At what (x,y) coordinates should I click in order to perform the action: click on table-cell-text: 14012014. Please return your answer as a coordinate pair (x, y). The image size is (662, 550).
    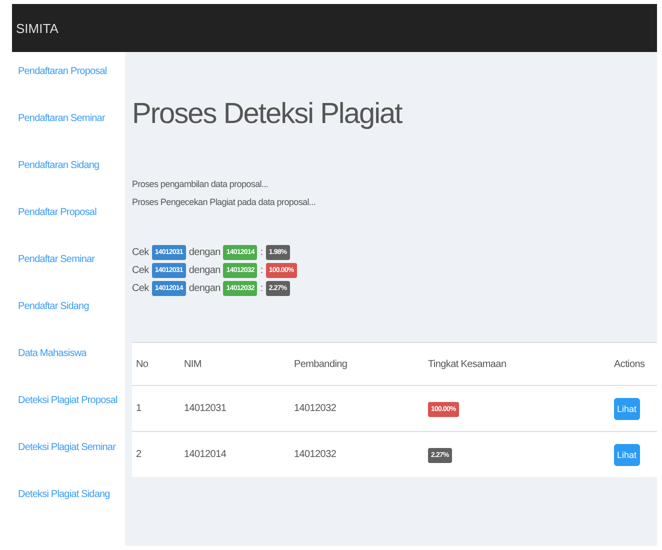
    Looking at the image, I should click on (206, 454).